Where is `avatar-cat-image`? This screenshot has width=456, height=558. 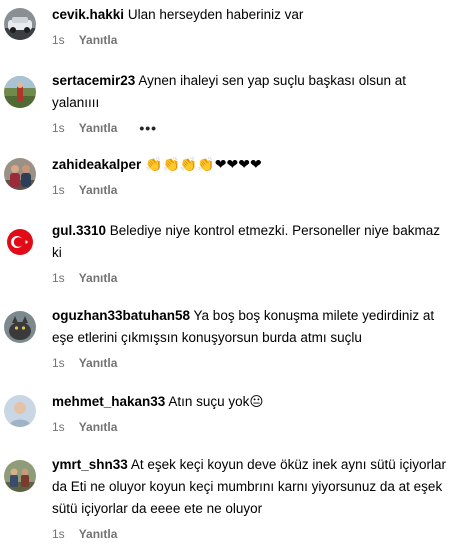
avatar-cat-image is located at coordinates (20, 327).